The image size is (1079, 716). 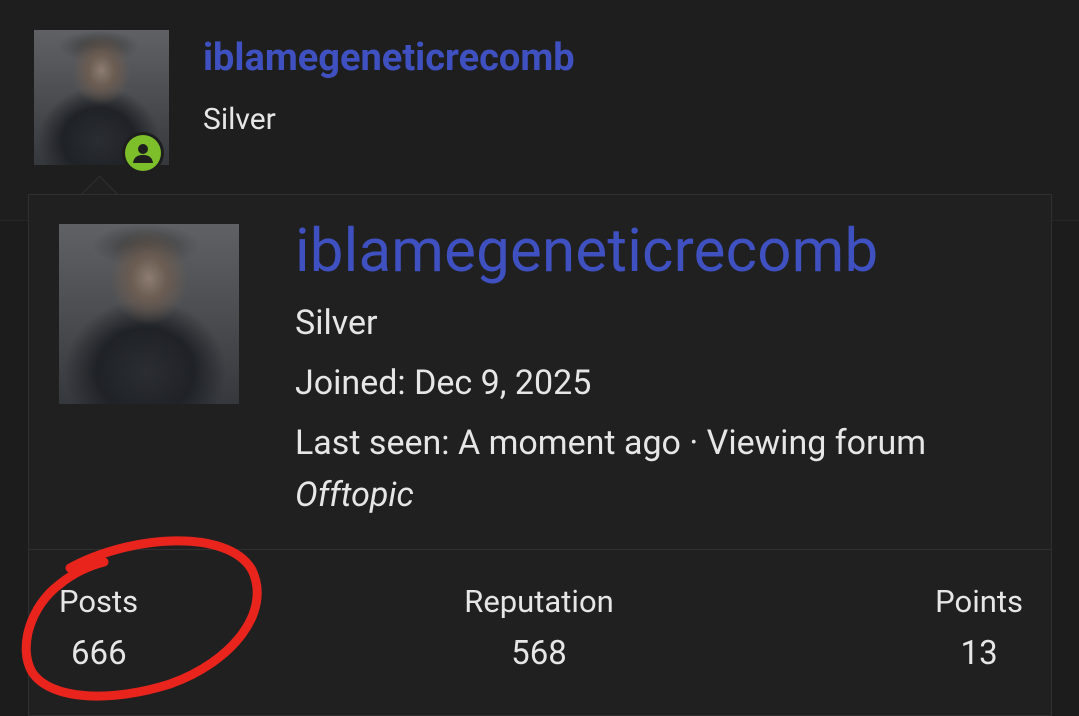 What do you see at coordinates (979, 601) in the screenshot?
I see `stat-points-label: Points` at bounding box center [979, 601].